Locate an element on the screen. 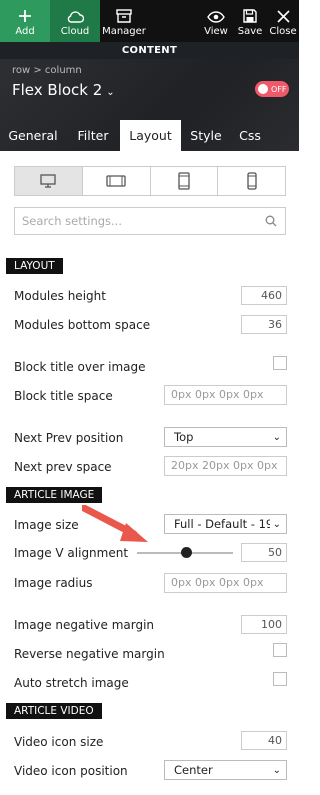 The image size is (320, 795). manager-icon is located at coordinates (124, 16).